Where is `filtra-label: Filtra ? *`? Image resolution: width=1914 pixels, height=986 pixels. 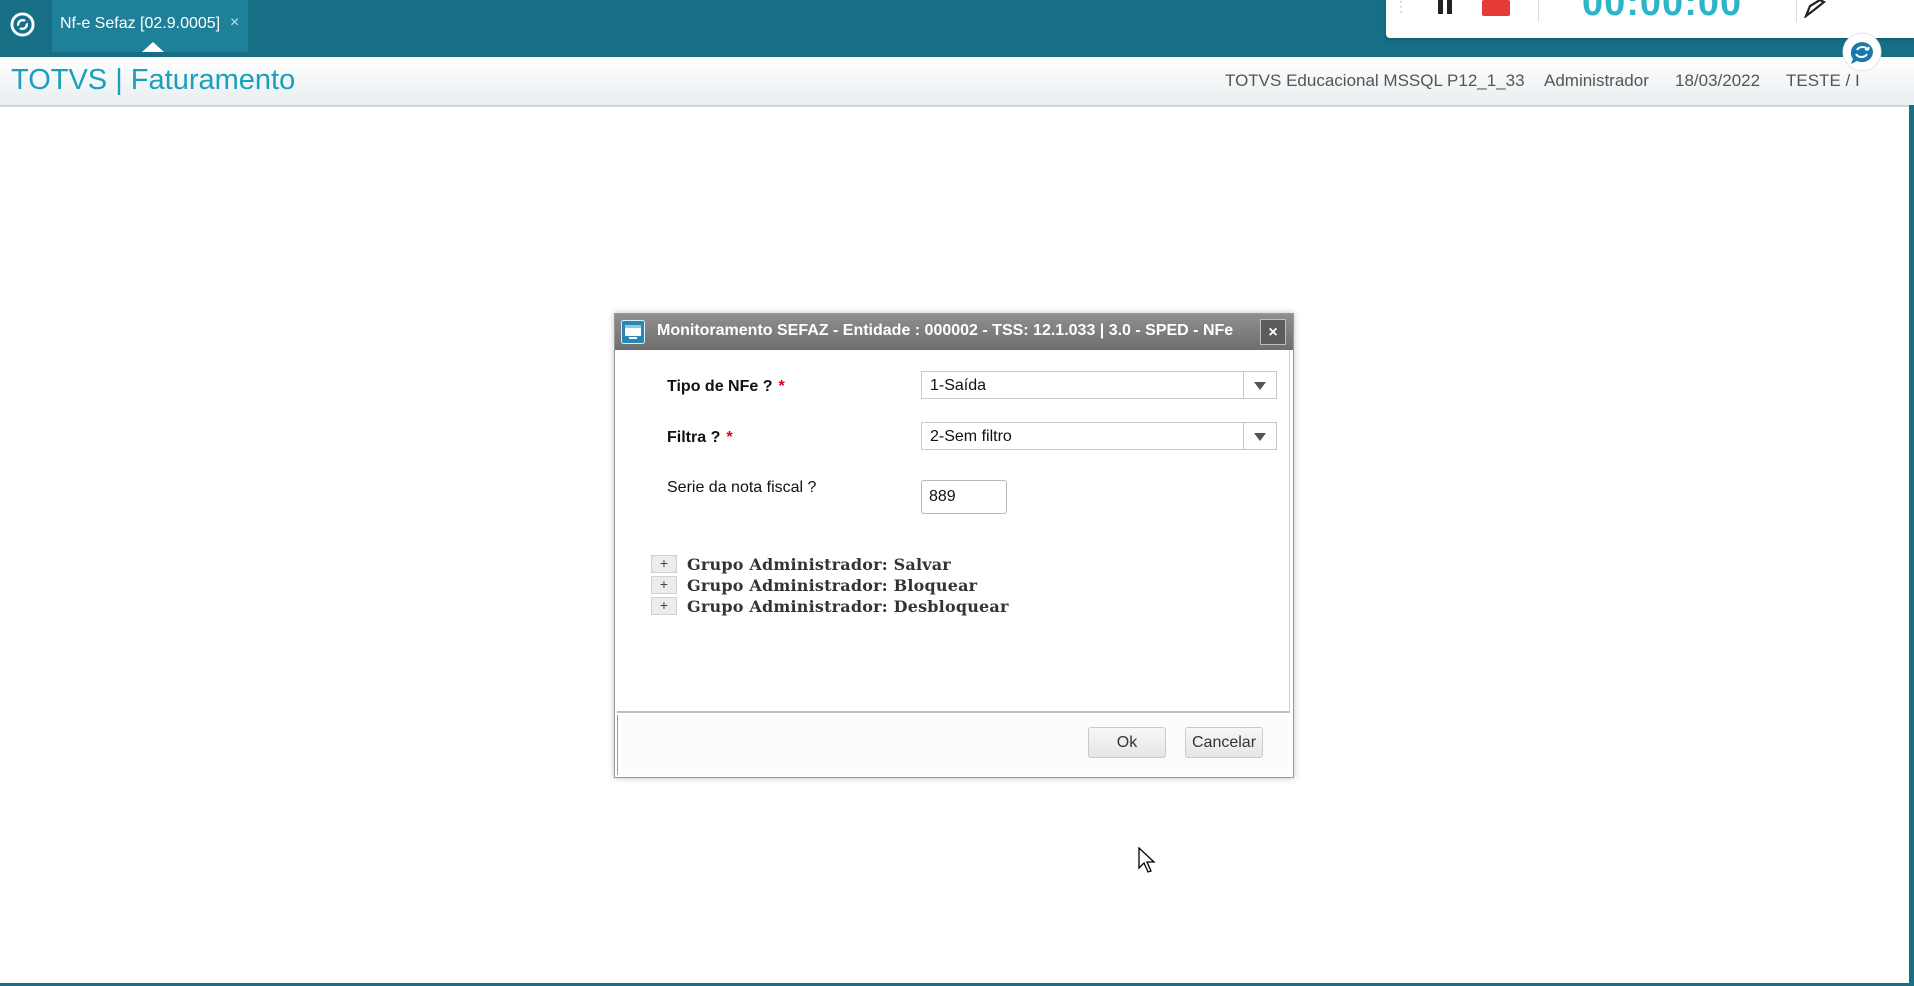
filtra-label: Filtra ? * is located at coordinates (700, 437).